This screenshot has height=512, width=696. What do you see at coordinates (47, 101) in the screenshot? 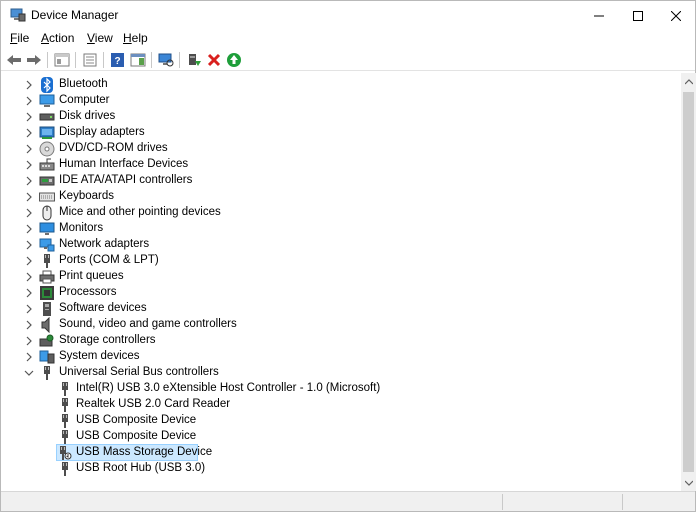
I see `computer-icon` at bounding box center [47, 101].